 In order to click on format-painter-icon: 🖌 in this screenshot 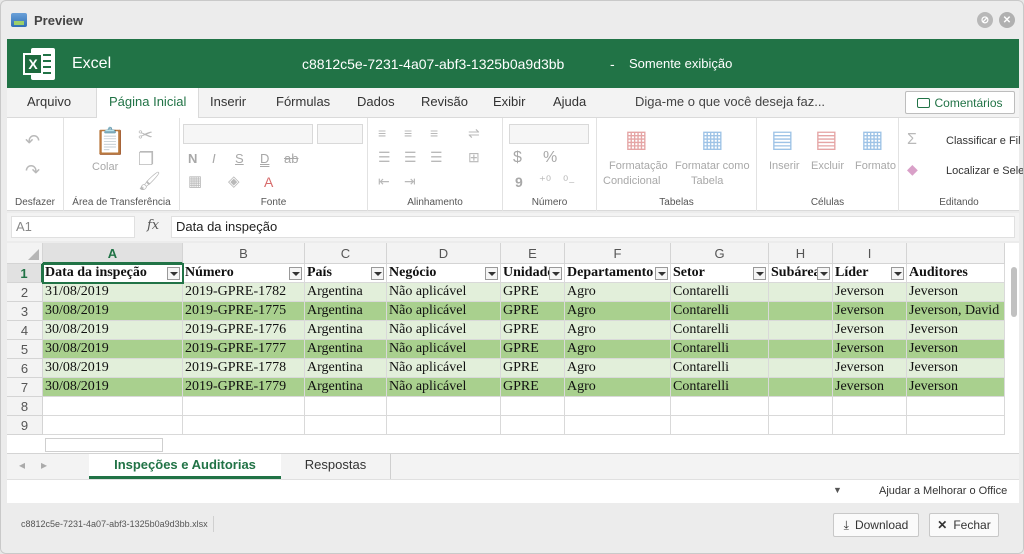, I will do `click(149, 181)`.